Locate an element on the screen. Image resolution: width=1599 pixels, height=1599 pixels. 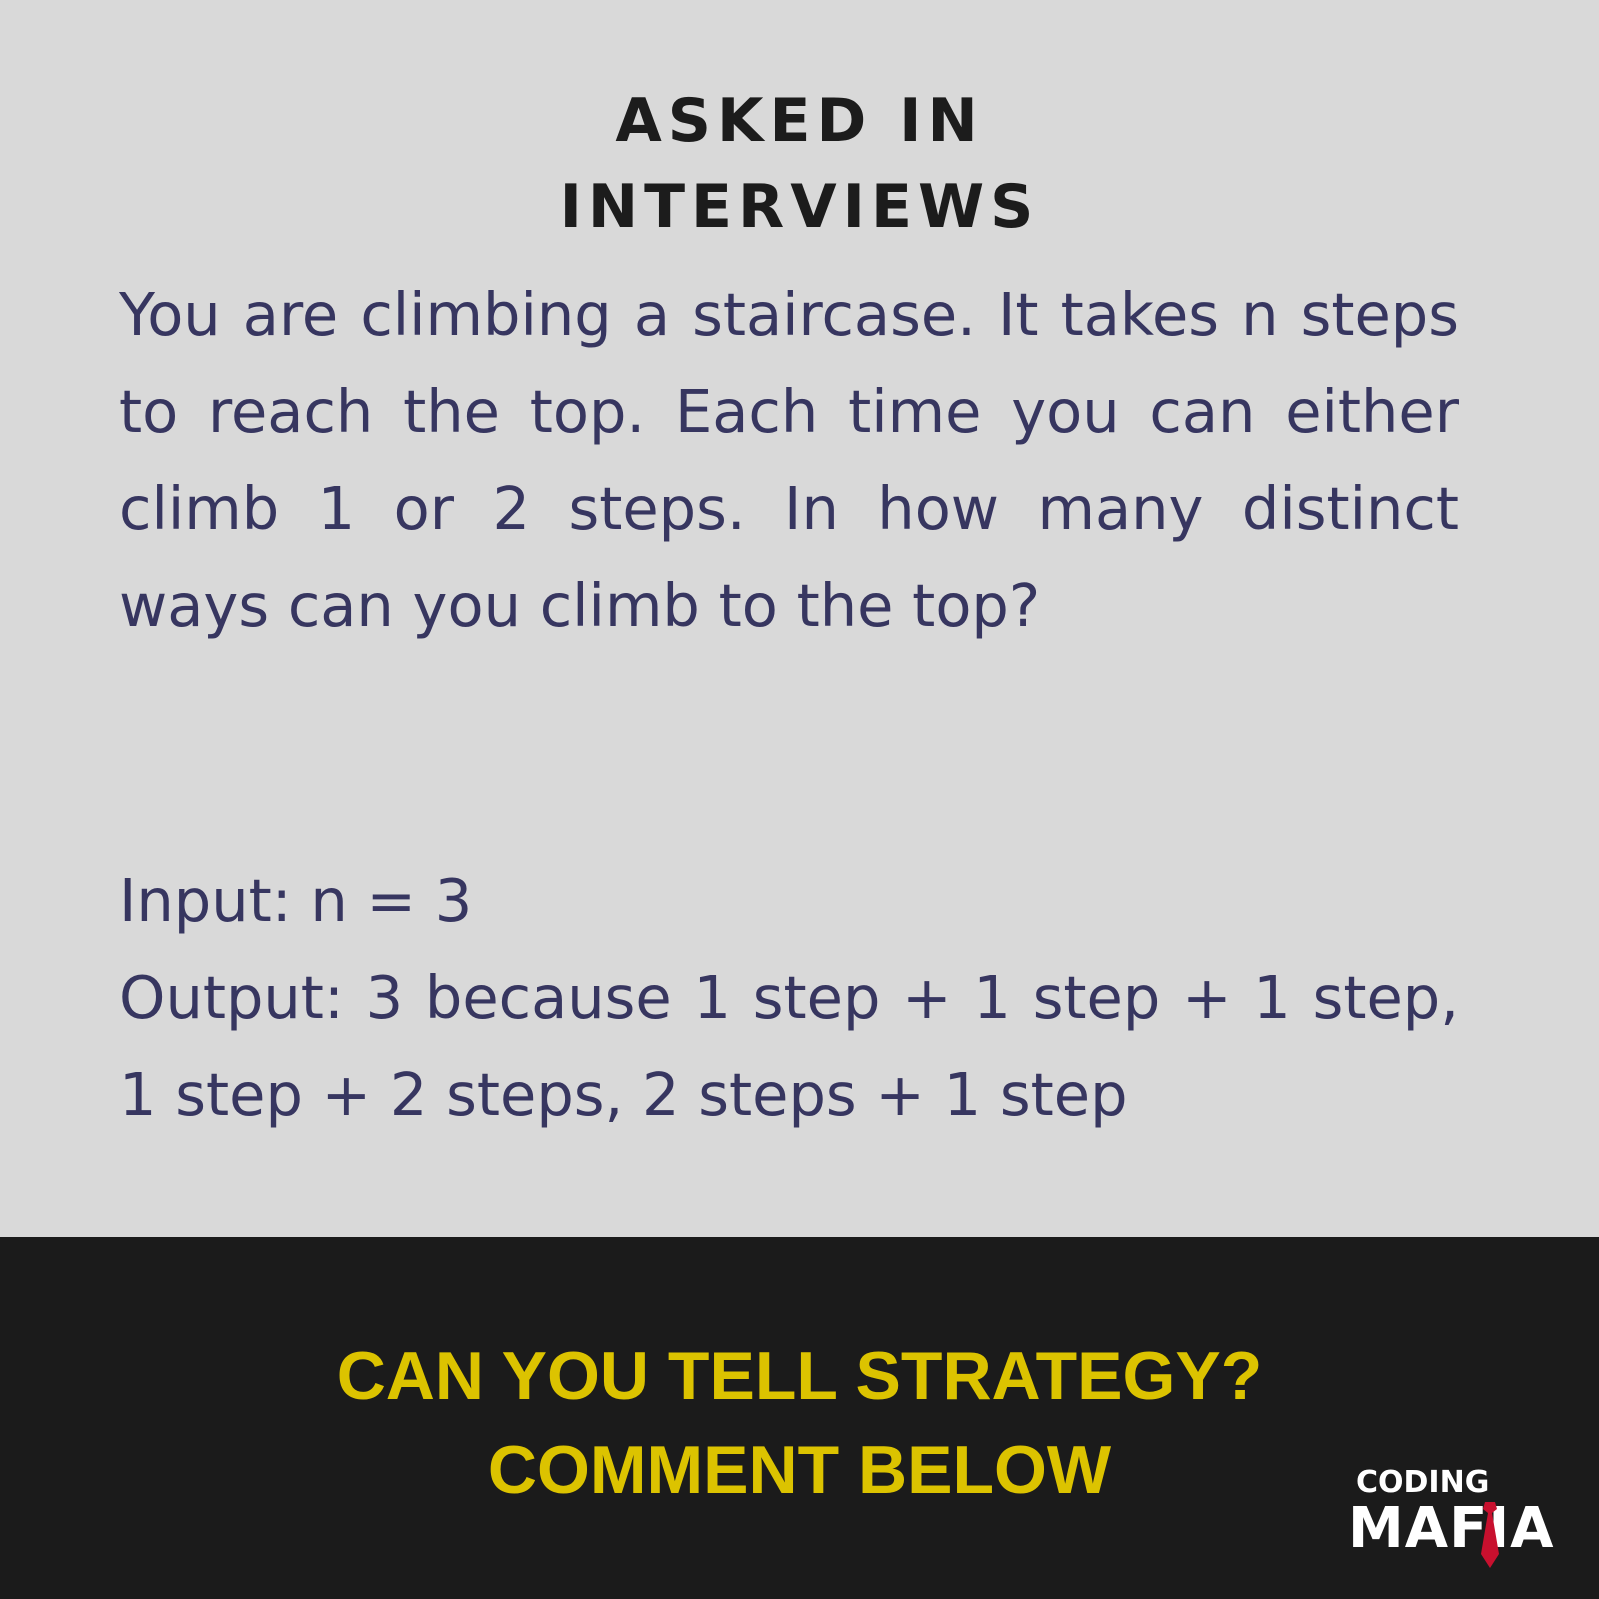
header-line-1: ASKED IN is located at coordinates (799, 121).